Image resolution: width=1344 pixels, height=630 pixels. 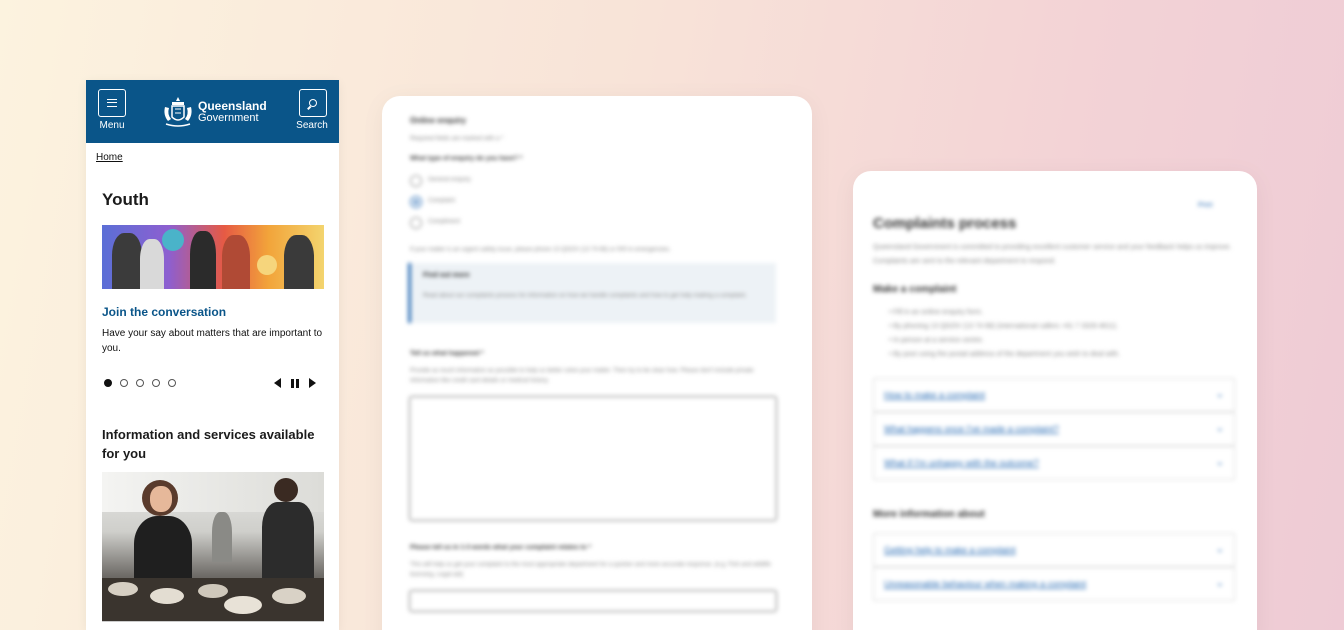 What do you see at coordinates (1054, 463) in the screenshot?
I see `accordion-unhappy-outcome: What if I'm unhappy with the outcome? ⌄` at bounding box center [1054, 463].